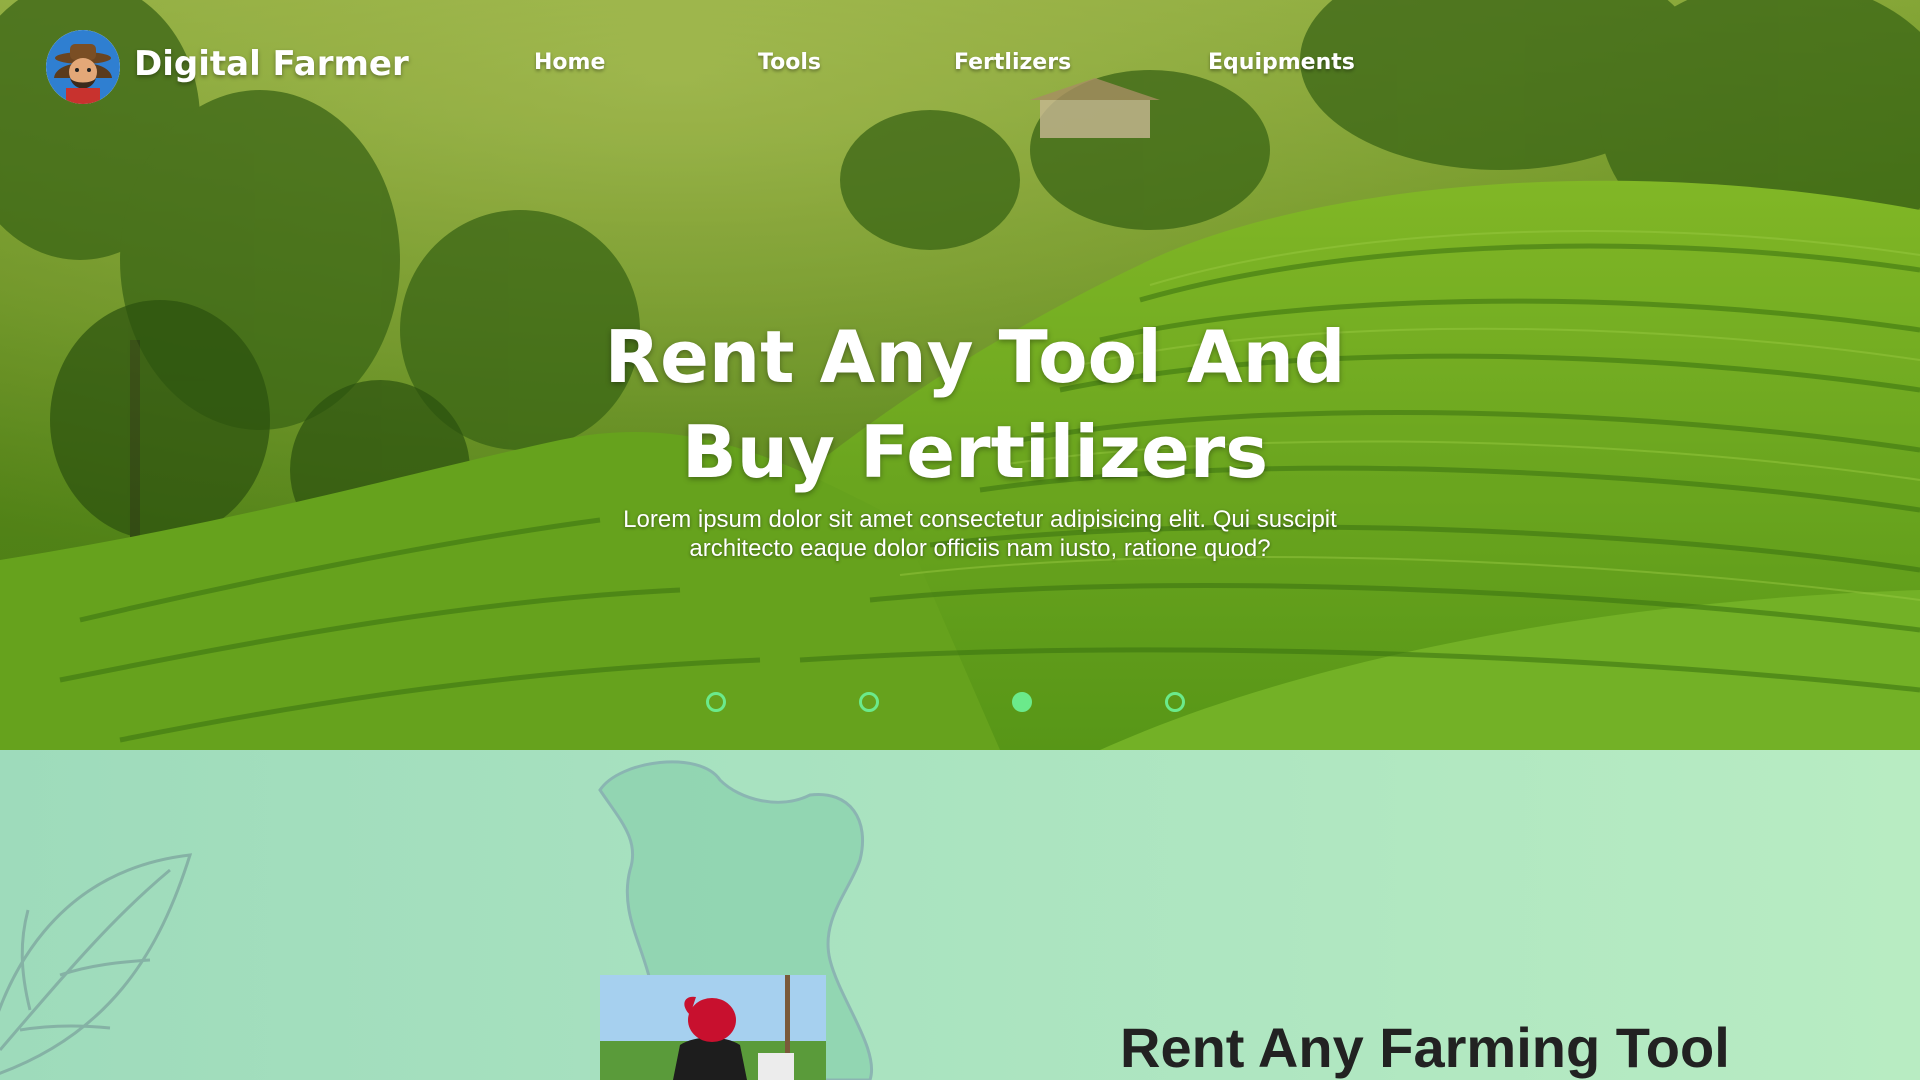 Image resolution: width=1920 pixels, height=1080 pixels. What do you see at coordinates (1012, 62) in the screenshot?
I see `nav-link-fertilizers: Fertlizers` at bounding box center [1012, 62].